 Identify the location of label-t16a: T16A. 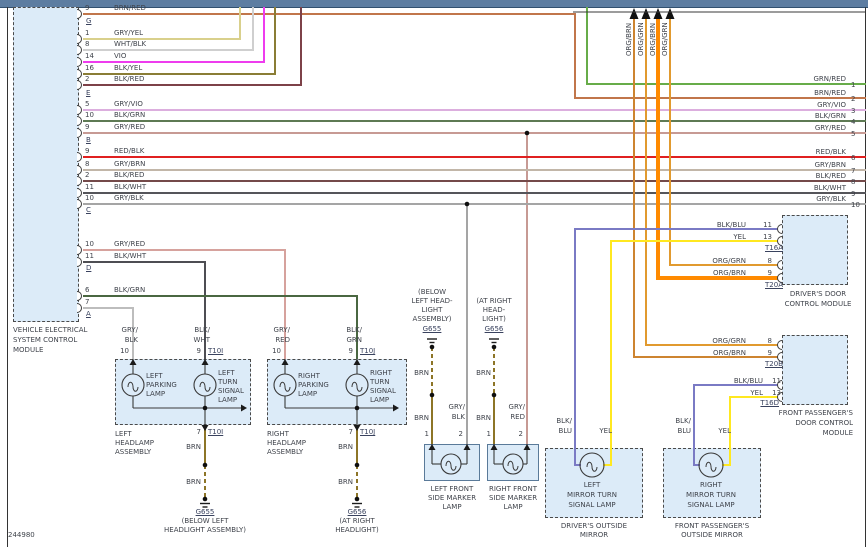
(774, 248).